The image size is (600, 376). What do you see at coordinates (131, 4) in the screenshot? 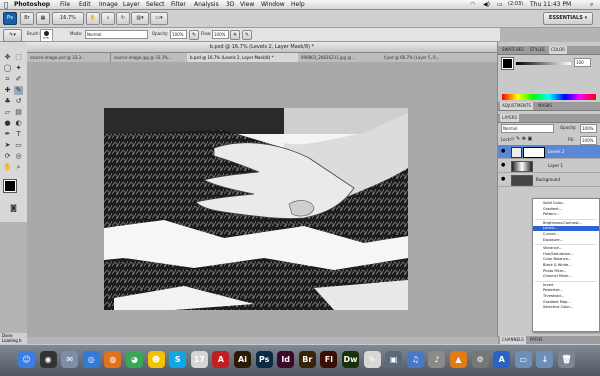
I see `menu-layer: Layer` at bounding box center [131, 4].